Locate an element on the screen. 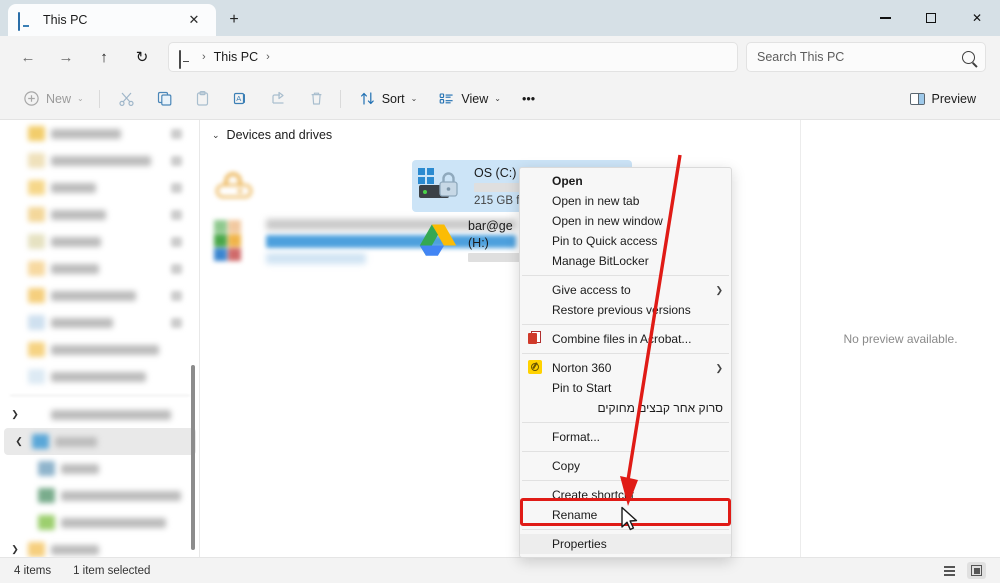 Image resolution: width=1000 pixels, height=583 pixels. sort-button: Sort ⌄ is located at coordinates (388, 99).